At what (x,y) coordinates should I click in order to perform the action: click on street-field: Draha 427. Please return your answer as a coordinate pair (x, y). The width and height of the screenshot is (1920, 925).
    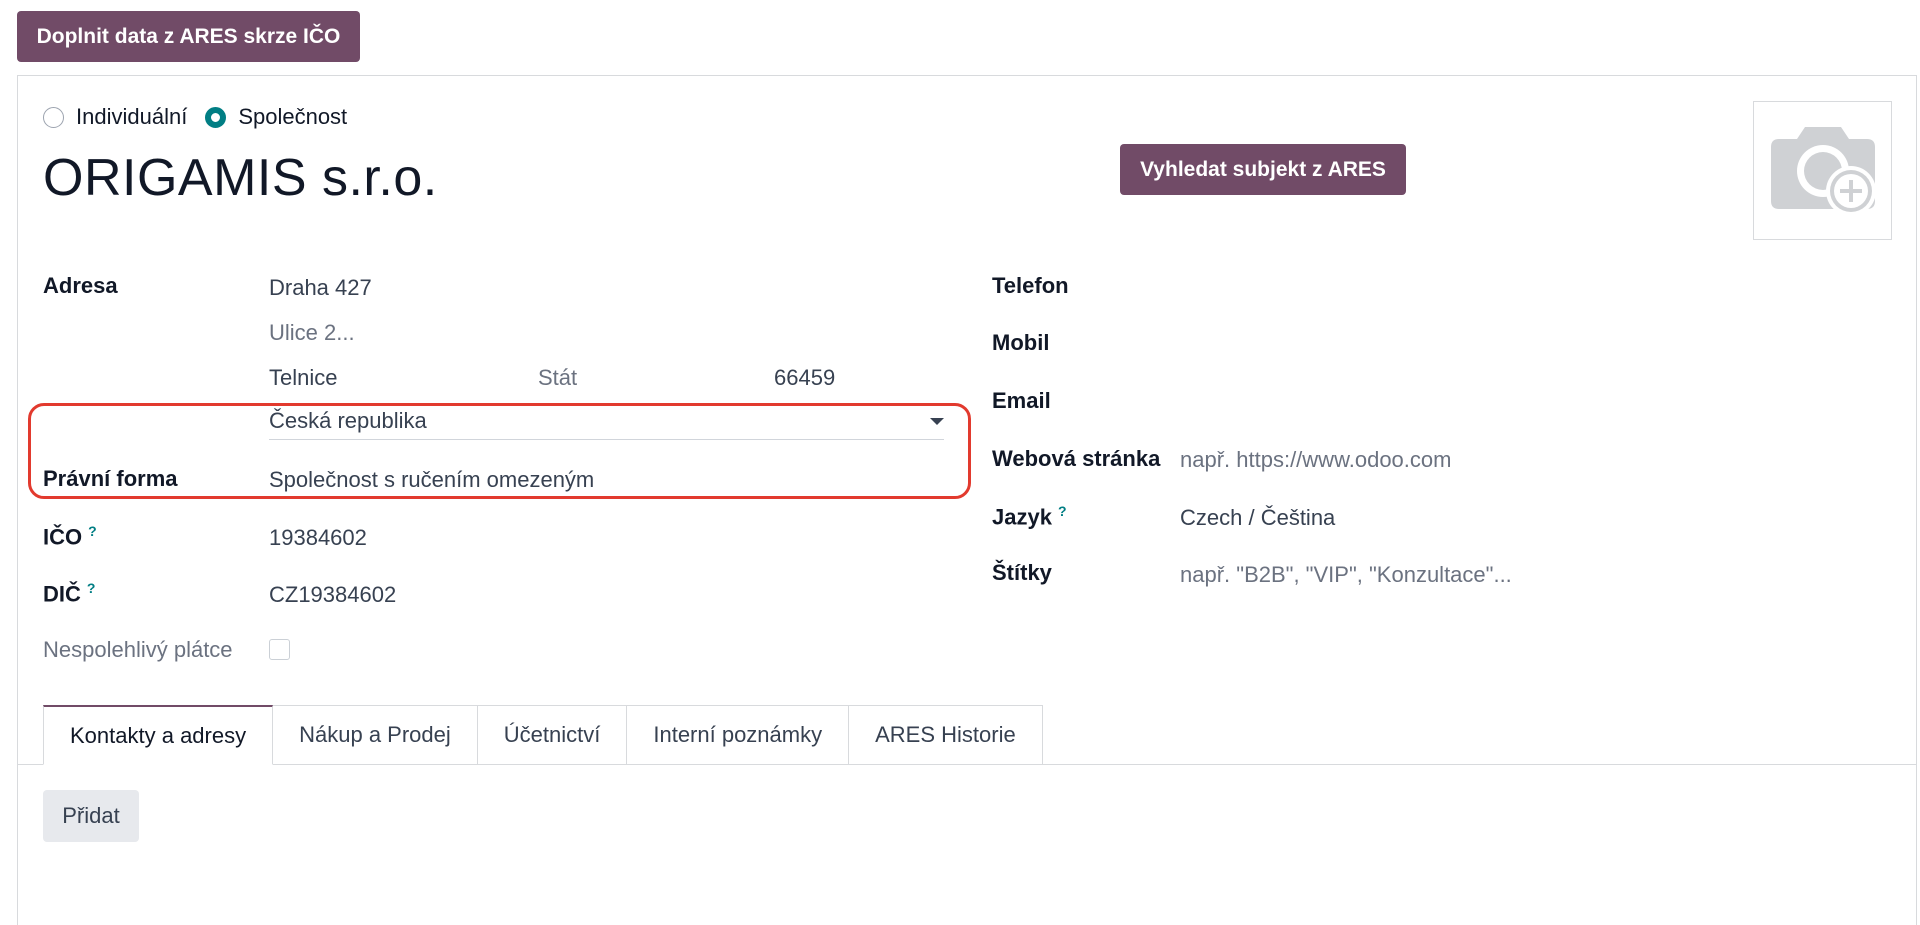
    Looking at the image, I should click on (320, 288).